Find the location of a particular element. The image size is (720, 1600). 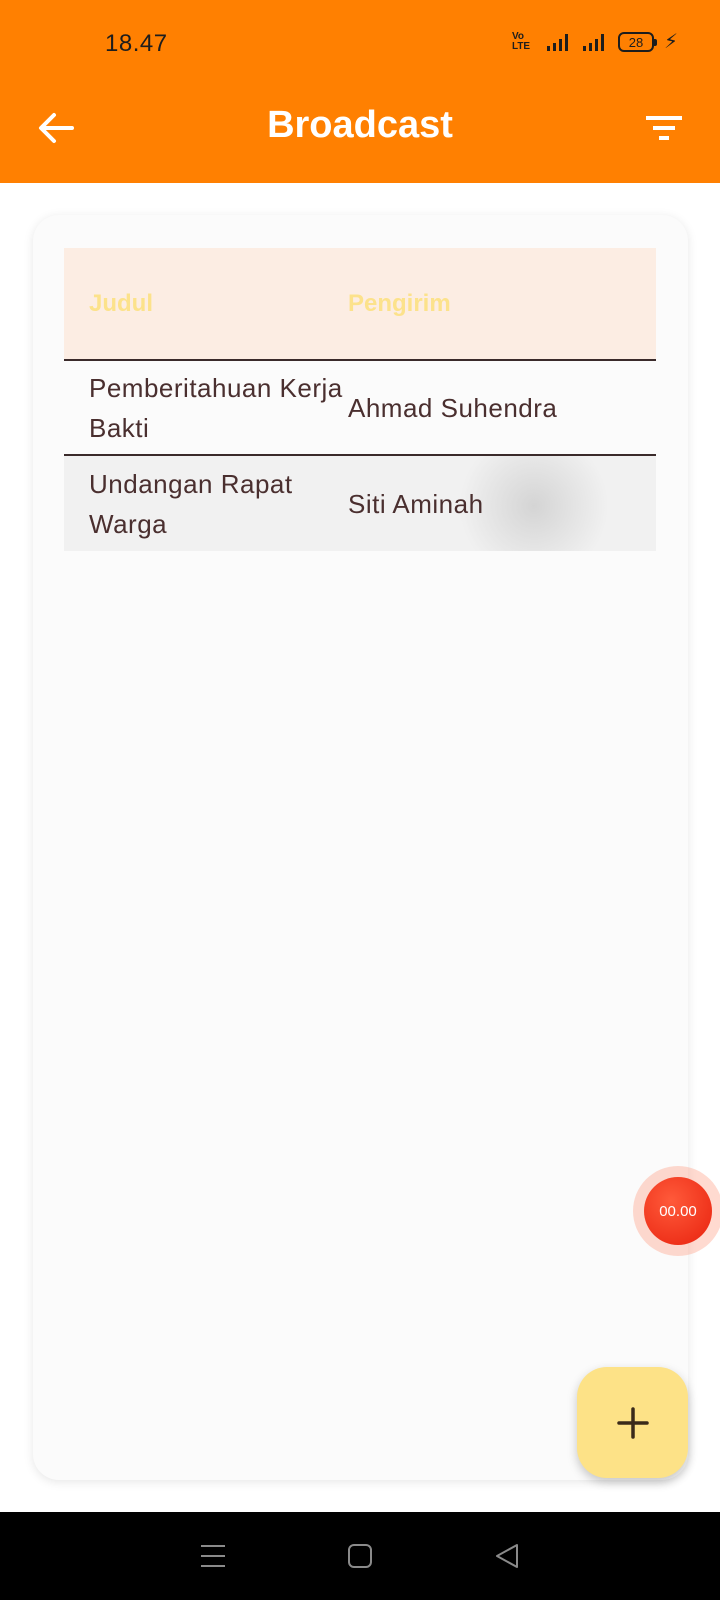

status-icons: Vo LTE 28 ⚡ is located at coordinates (595, 42).